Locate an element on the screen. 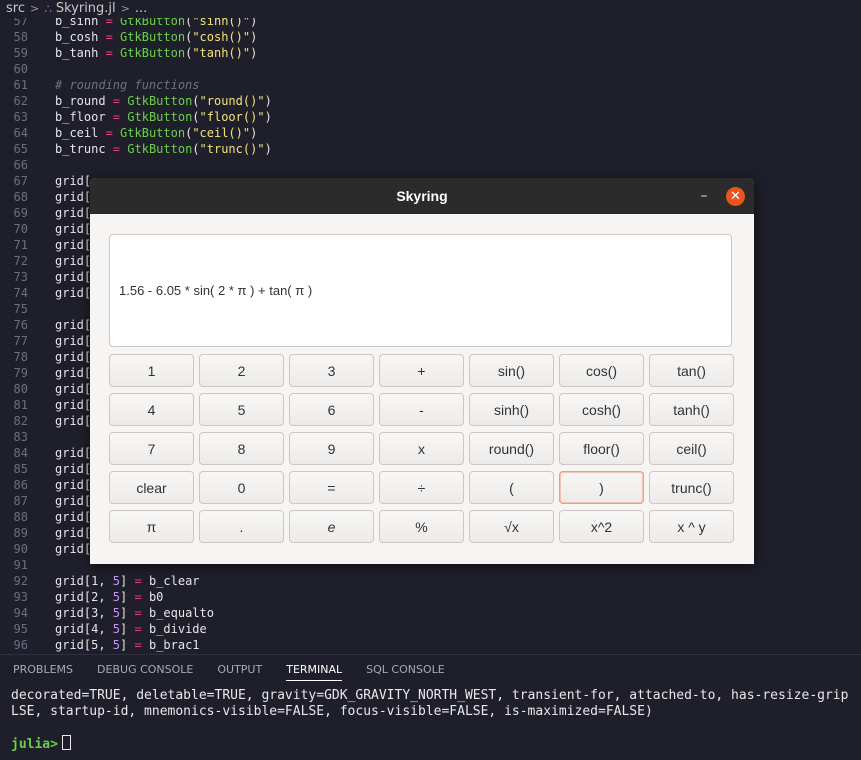 The height and width of the screenshot is (760, 861). code-line: 57 b_sinh = GtkButton("sinh()") is located at coordinates (430, 23).